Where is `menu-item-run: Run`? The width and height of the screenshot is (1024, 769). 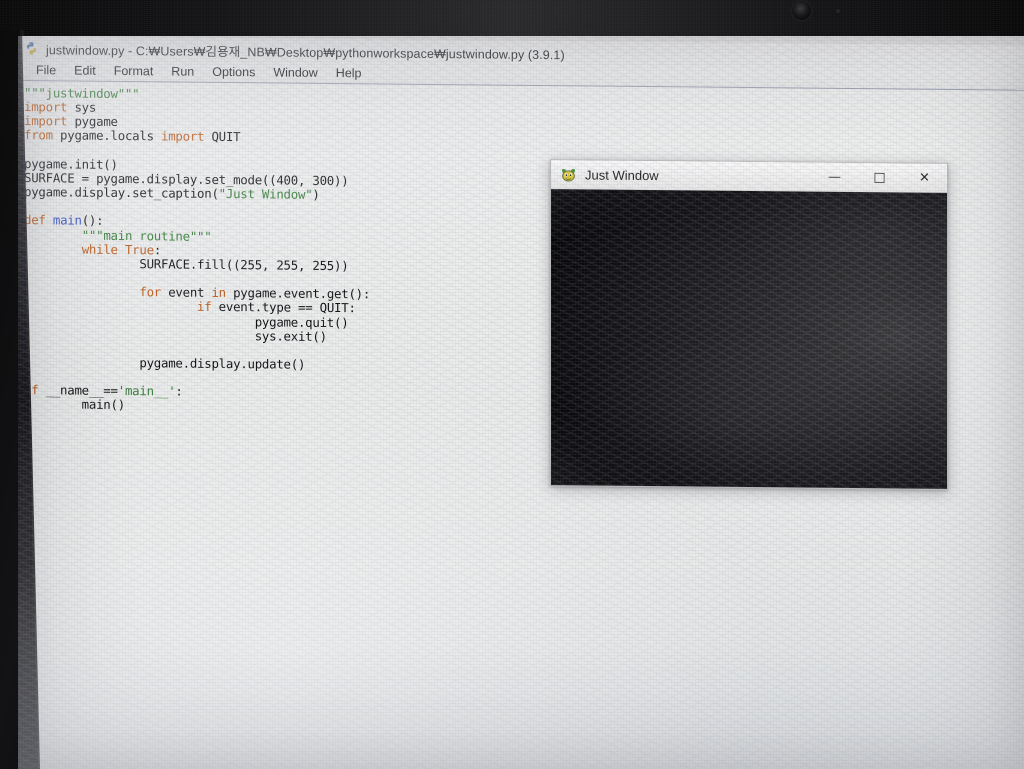
menu-item-run: Run is located at coordinates (182, 71).